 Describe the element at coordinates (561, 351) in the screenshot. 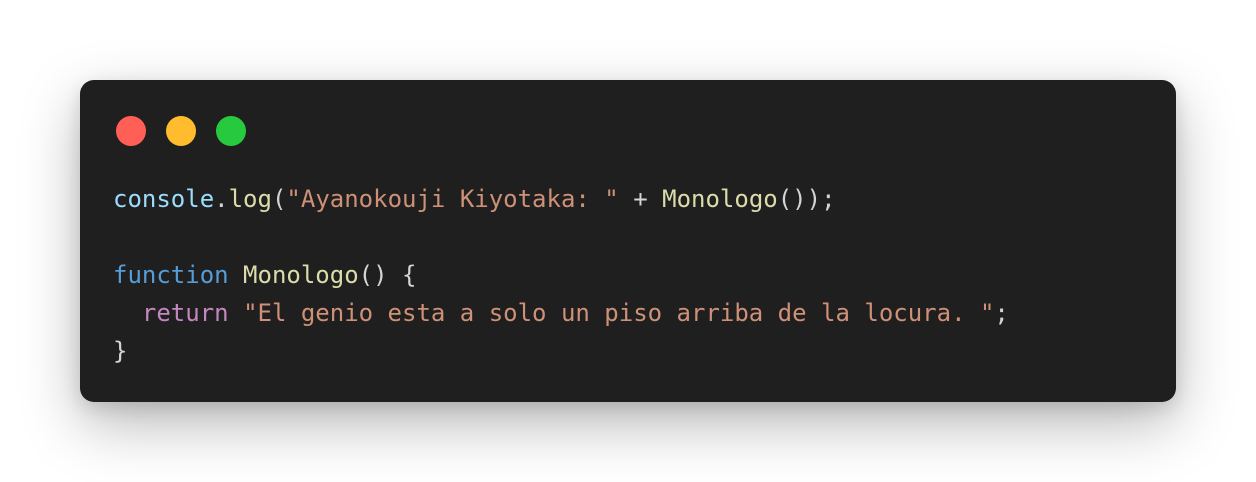

I see `code-line: }` at that location.